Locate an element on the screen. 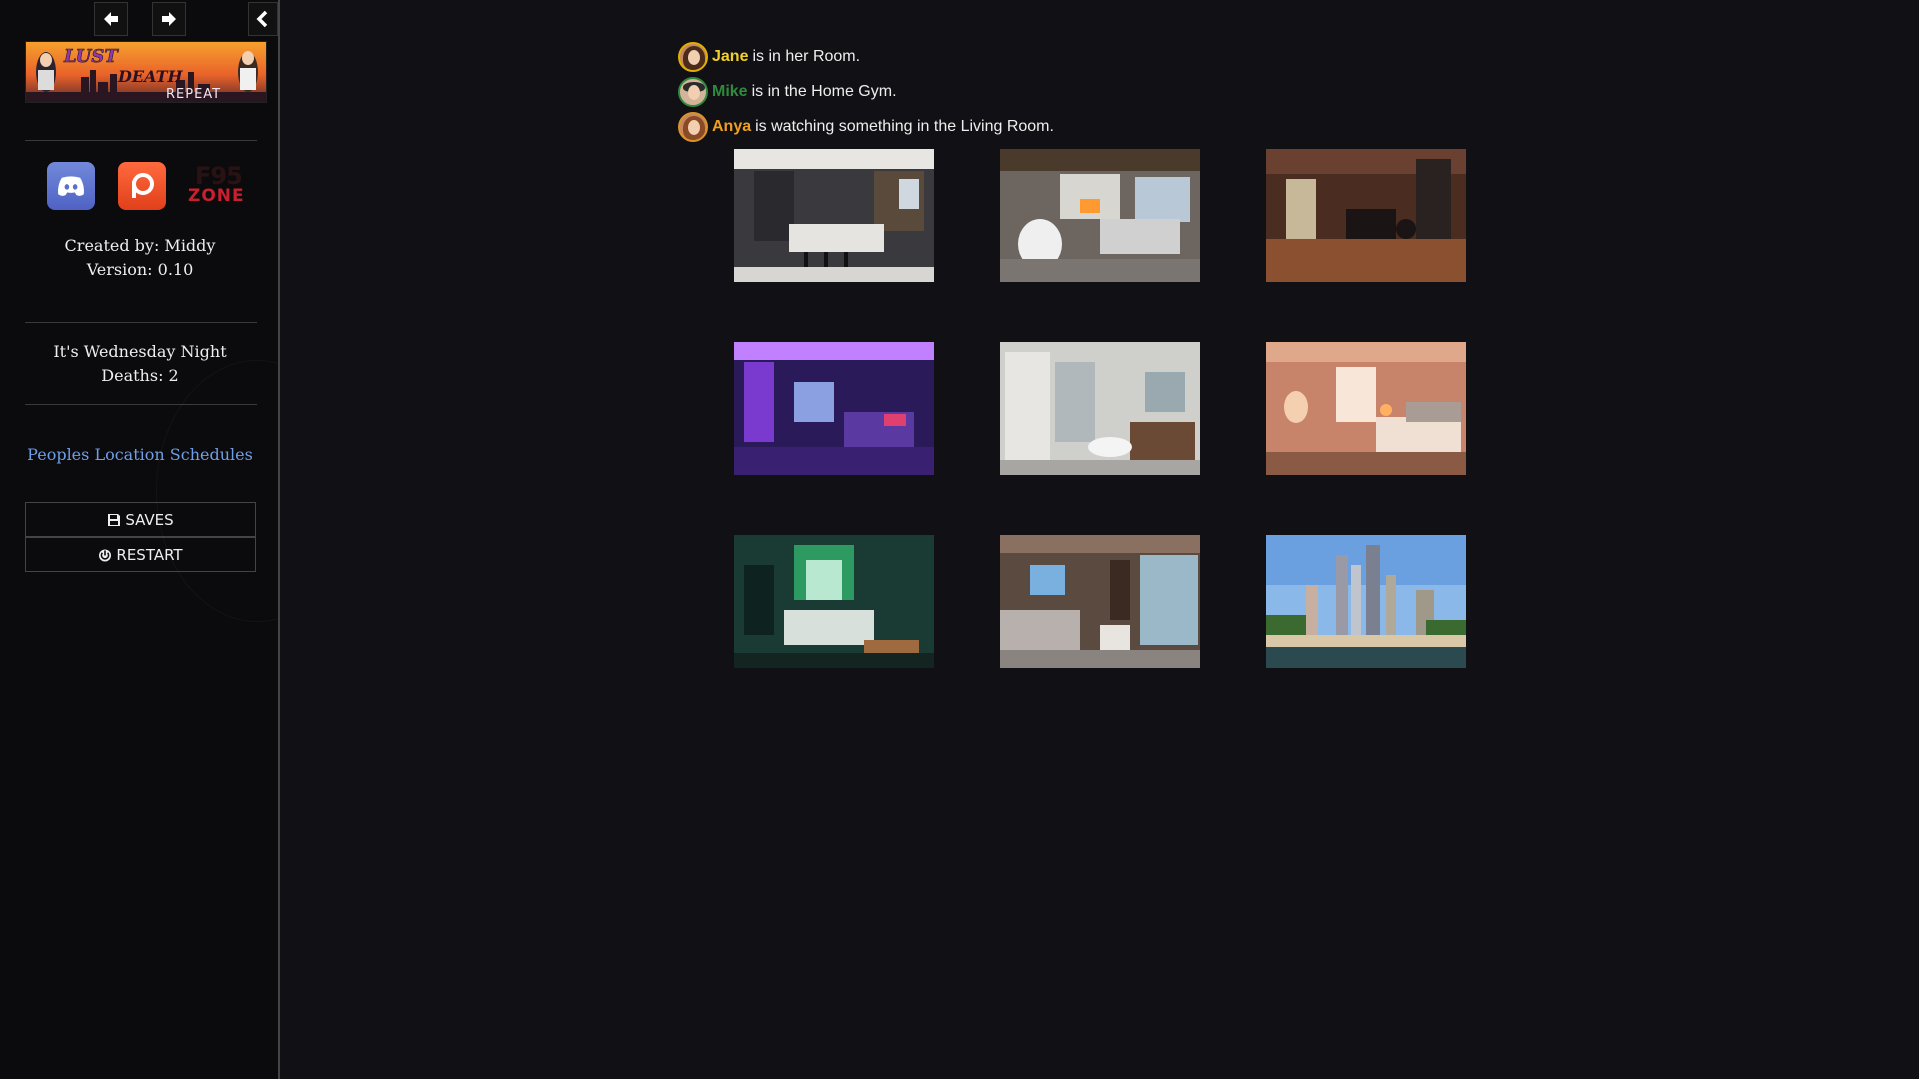 Image resolution: width=1919 pixels, height=1079 pixels. jane-avatar is located at coordinates (693, 57).